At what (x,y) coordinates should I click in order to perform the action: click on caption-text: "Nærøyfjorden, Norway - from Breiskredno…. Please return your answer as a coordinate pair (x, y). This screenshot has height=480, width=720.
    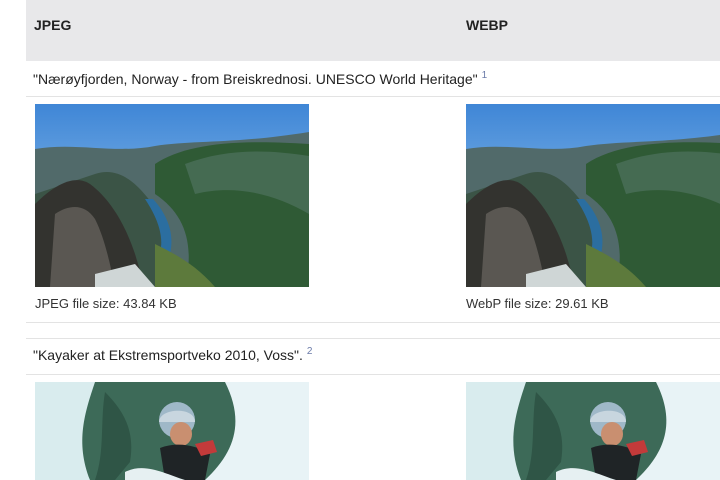
    Looking at the image, I should click on (255, 79).